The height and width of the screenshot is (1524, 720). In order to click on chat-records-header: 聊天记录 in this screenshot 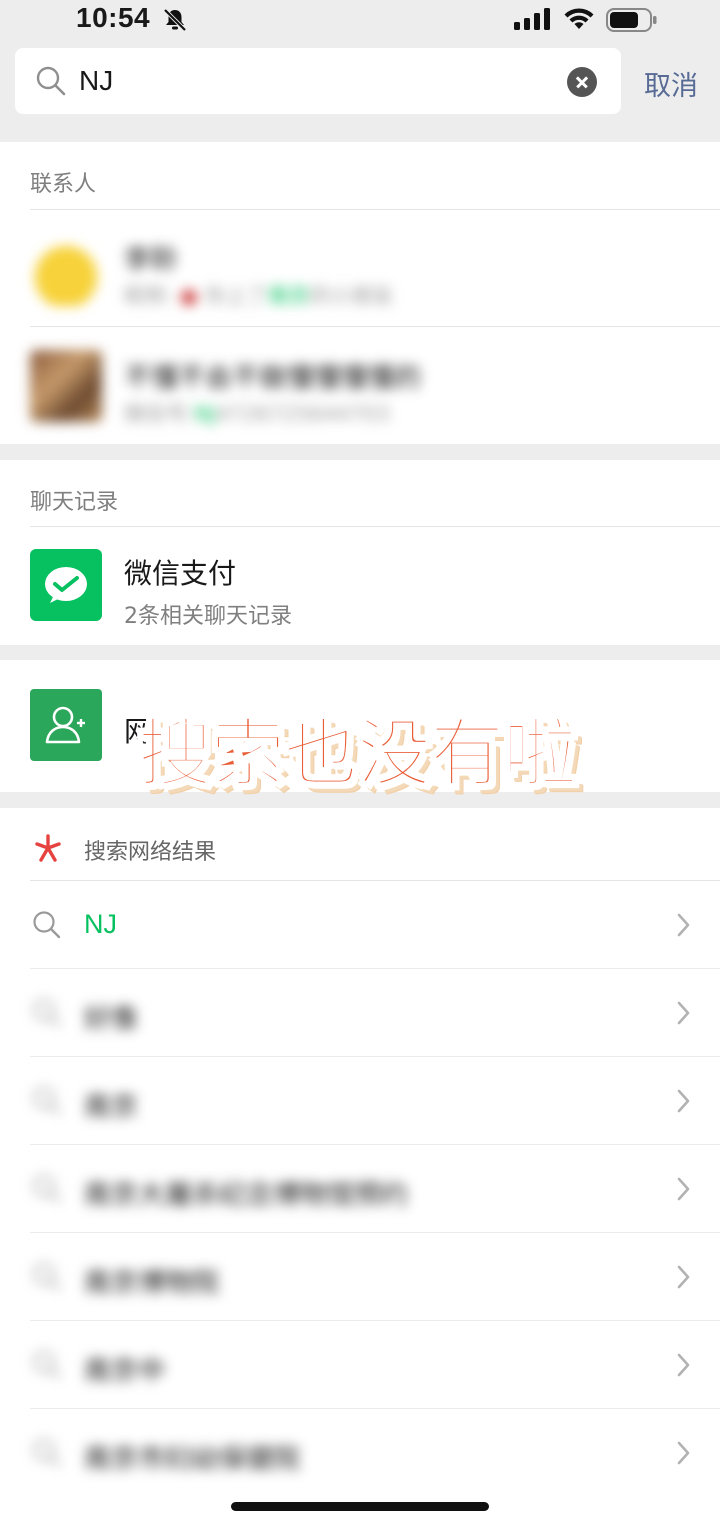, I will do `click(74, 502)`.